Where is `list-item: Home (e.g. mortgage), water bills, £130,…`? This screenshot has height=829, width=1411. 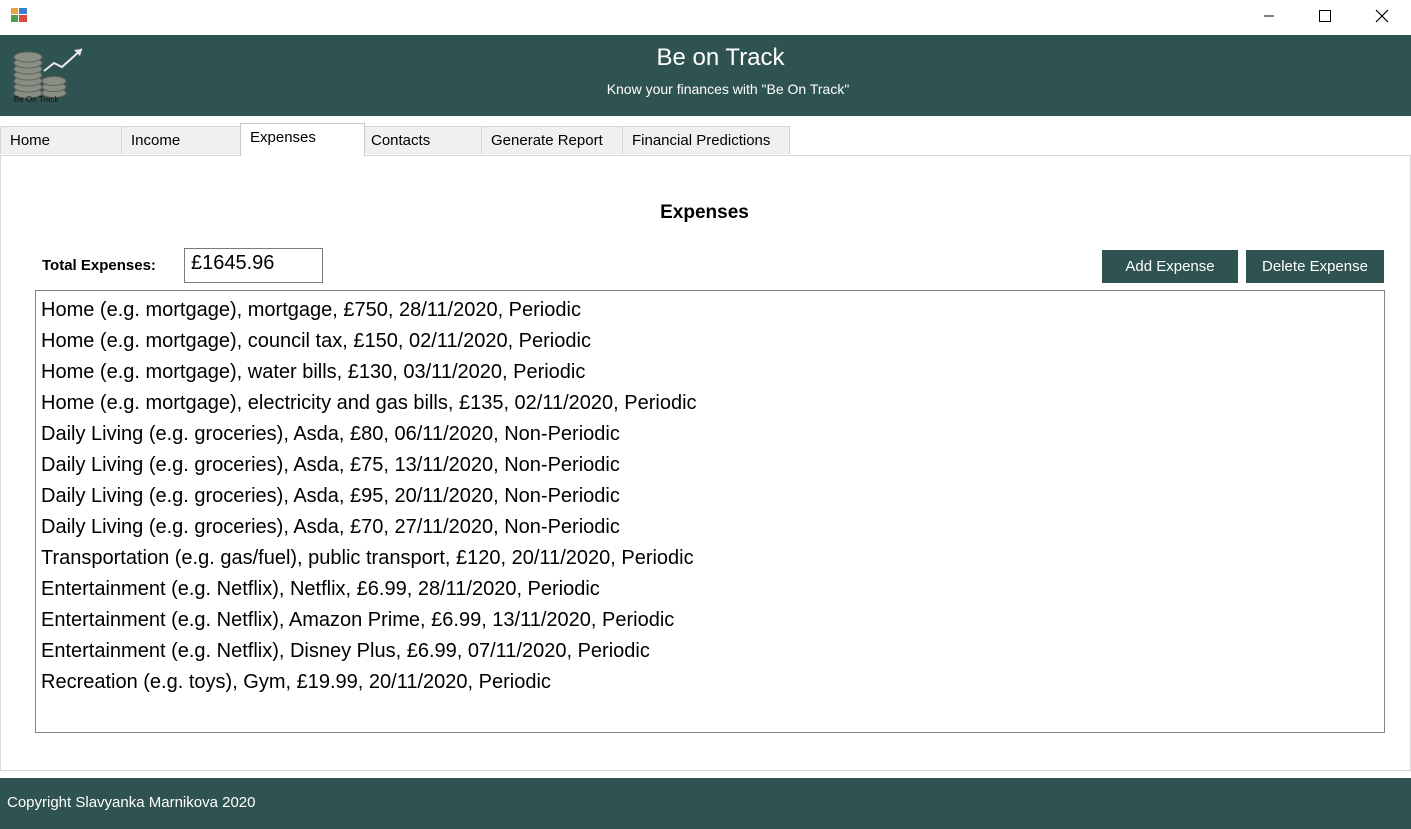
list-item: Home (e.g. mortgage), water bills, £130,… is located at coordinates (712, 372).